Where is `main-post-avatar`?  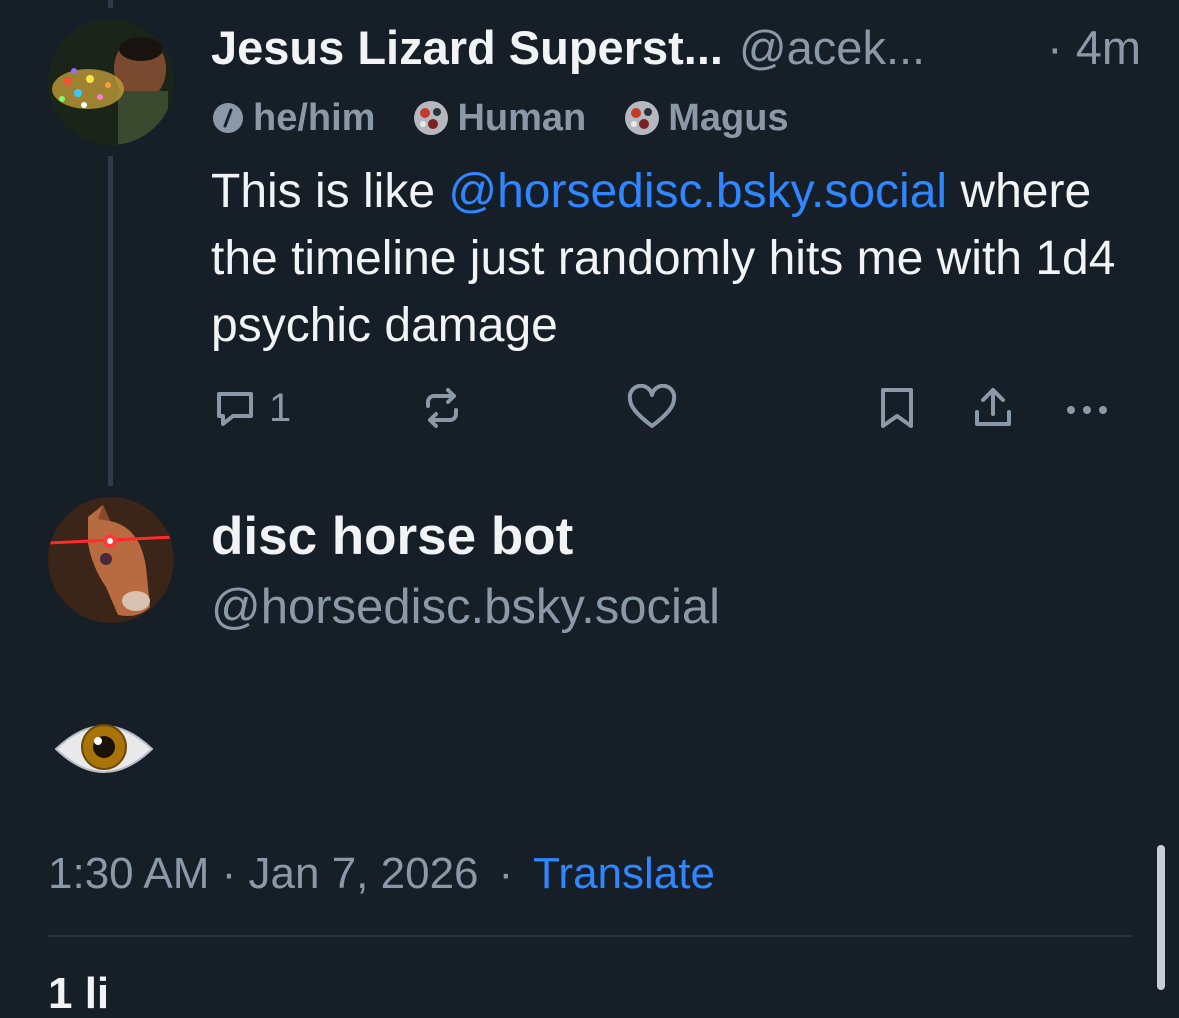 main-post-avatar is located at coordinates (111, 560).